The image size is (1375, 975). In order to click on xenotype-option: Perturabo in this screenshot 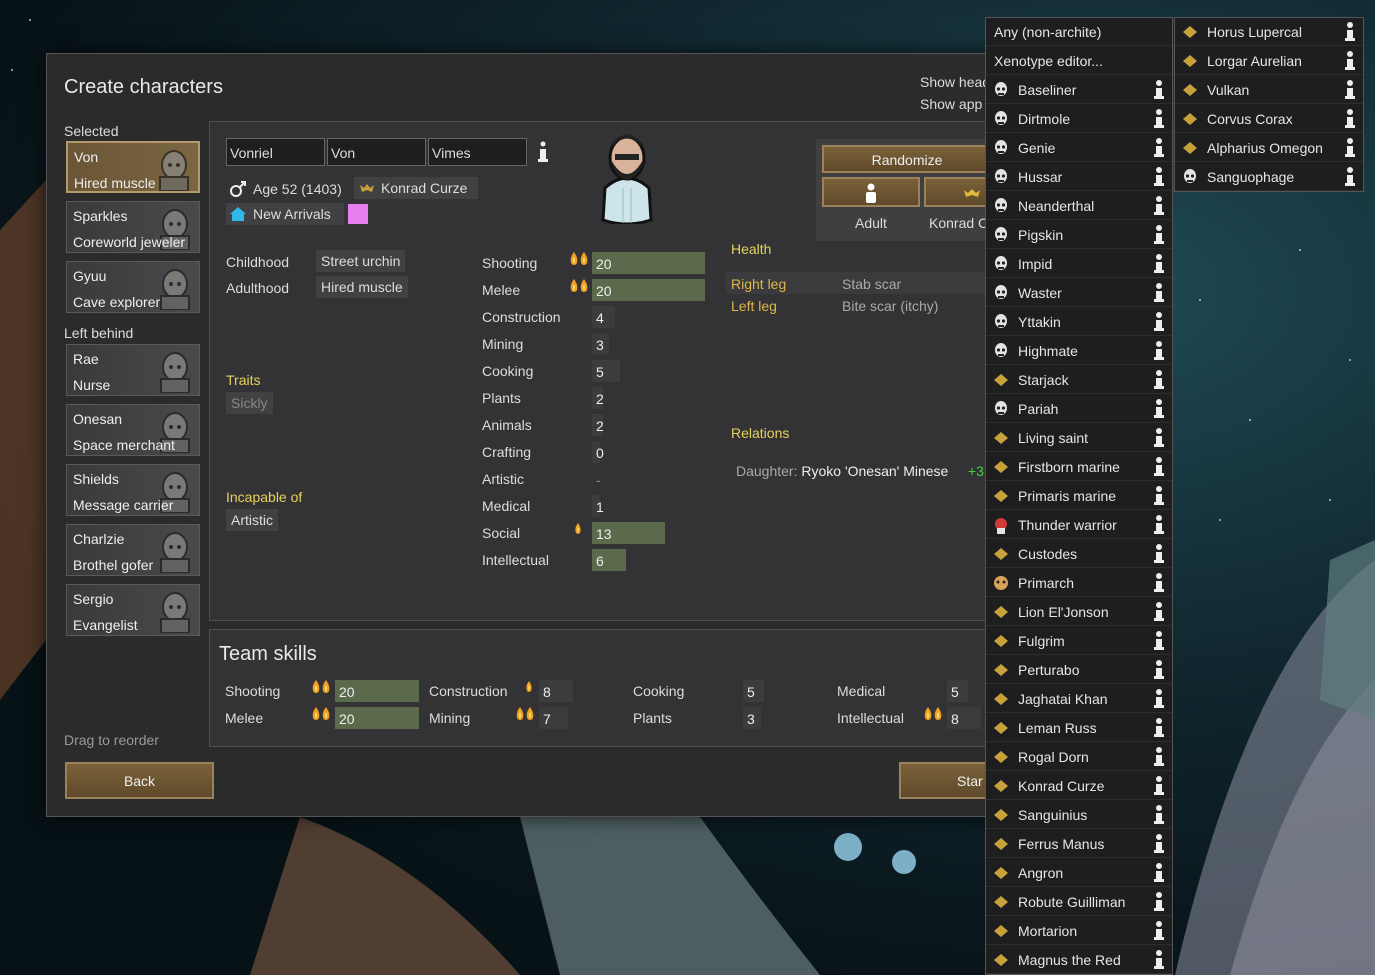, I will do `click(1079, 670)`.